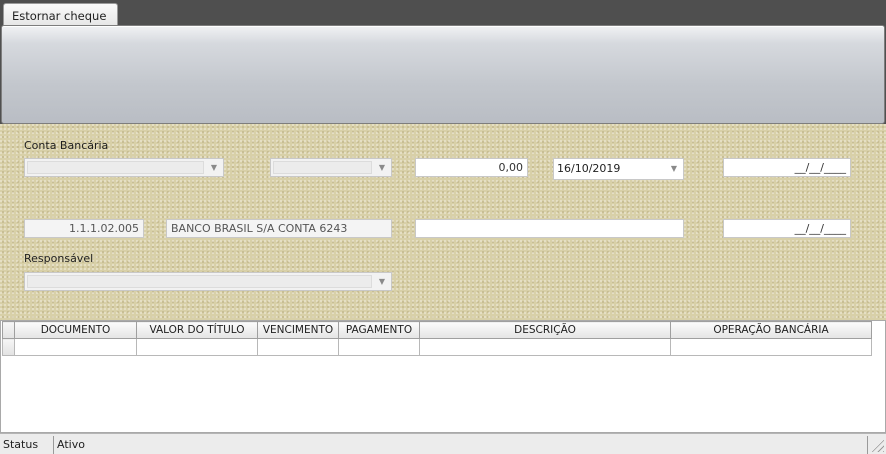 Image resolution: width=886 pixels, height=454 pixels. Describe the element at coordinates (877, 445) in the screenshot. I see `resize-grip-icon` at that location.